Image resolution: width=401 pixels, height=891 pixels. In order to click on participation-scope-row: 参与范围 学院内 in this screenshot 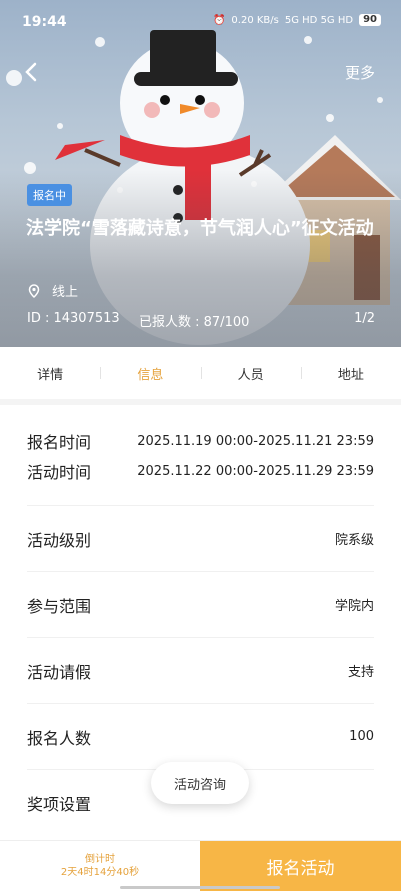, I will do `click(200, 605)`.